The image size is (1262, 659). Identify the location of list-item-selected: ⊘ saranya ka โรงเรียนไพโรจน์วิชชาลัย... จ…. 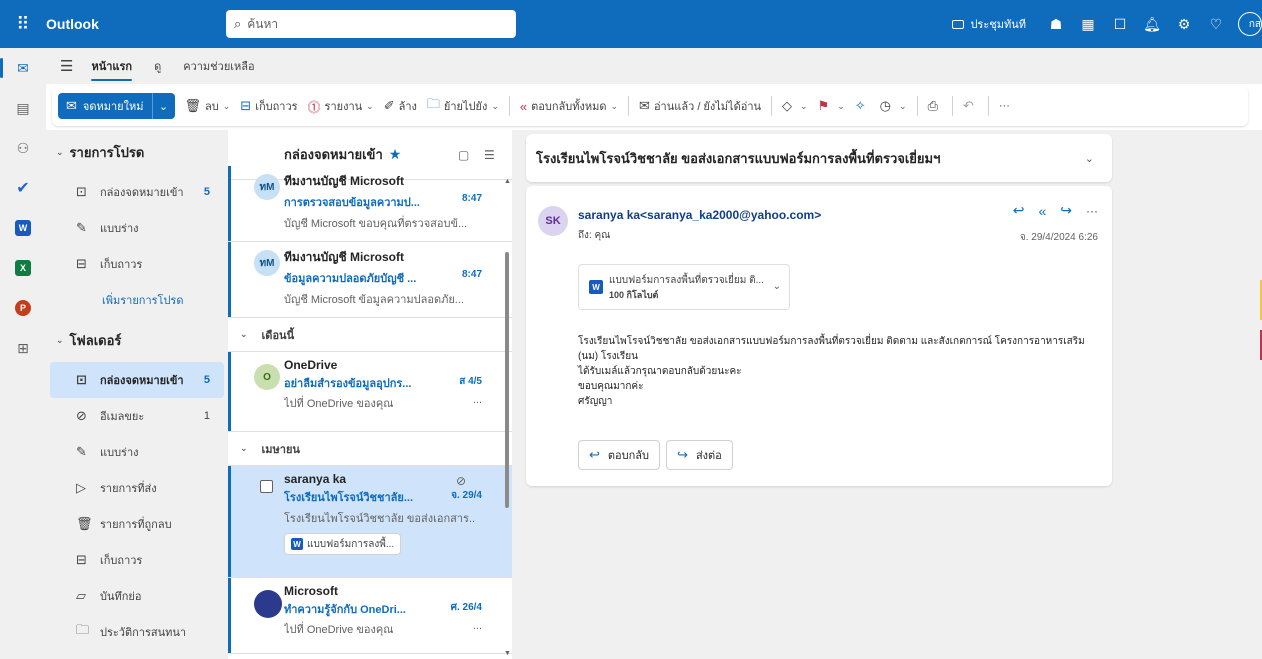
(370, 522).